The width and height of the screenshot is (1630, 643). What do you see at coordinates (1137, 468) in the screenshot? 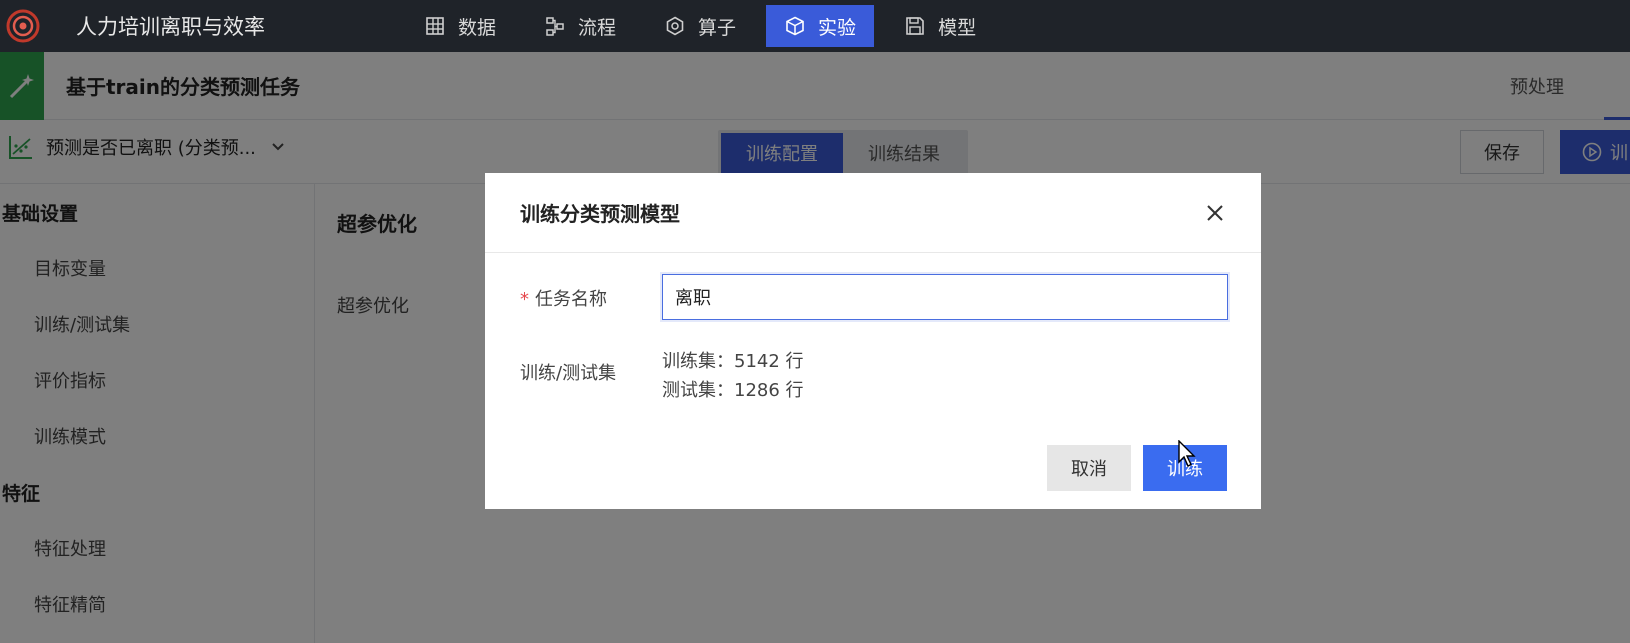
I see `dialog-footer: 取消 训练` at bounding box center [1137, 468].